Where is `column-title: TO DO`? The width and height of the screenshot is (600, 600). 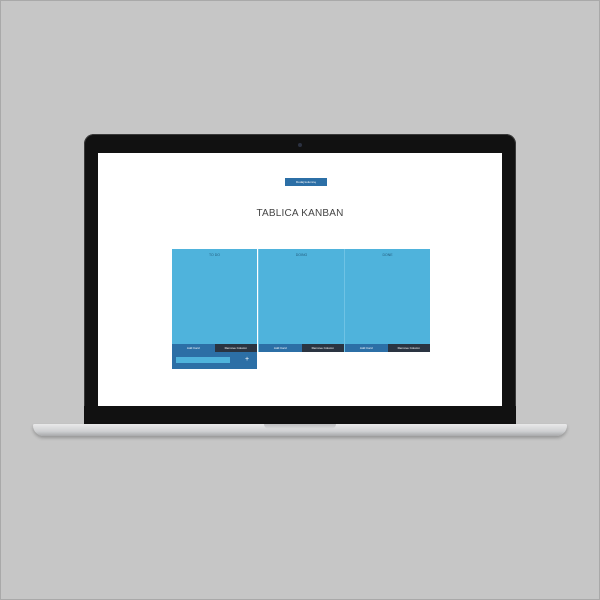
column-title: TO DO is located at coordinates (214, 255).